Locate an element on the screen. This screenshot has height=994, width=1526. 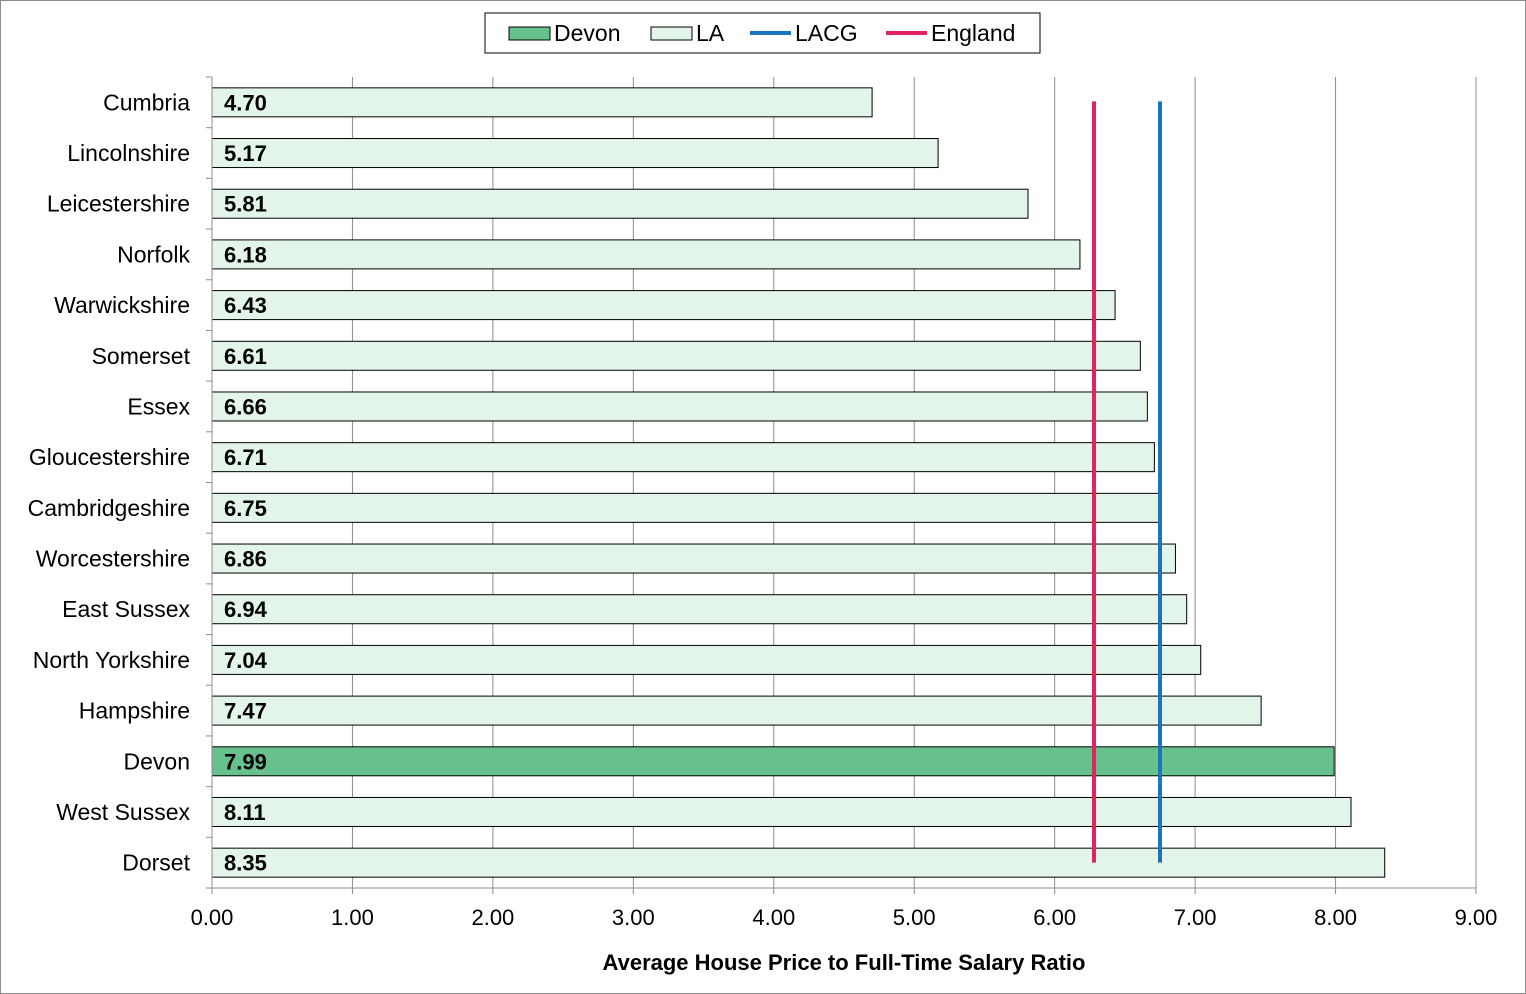
x-tick-label: 2.00 is located at coordinates (492, 917).